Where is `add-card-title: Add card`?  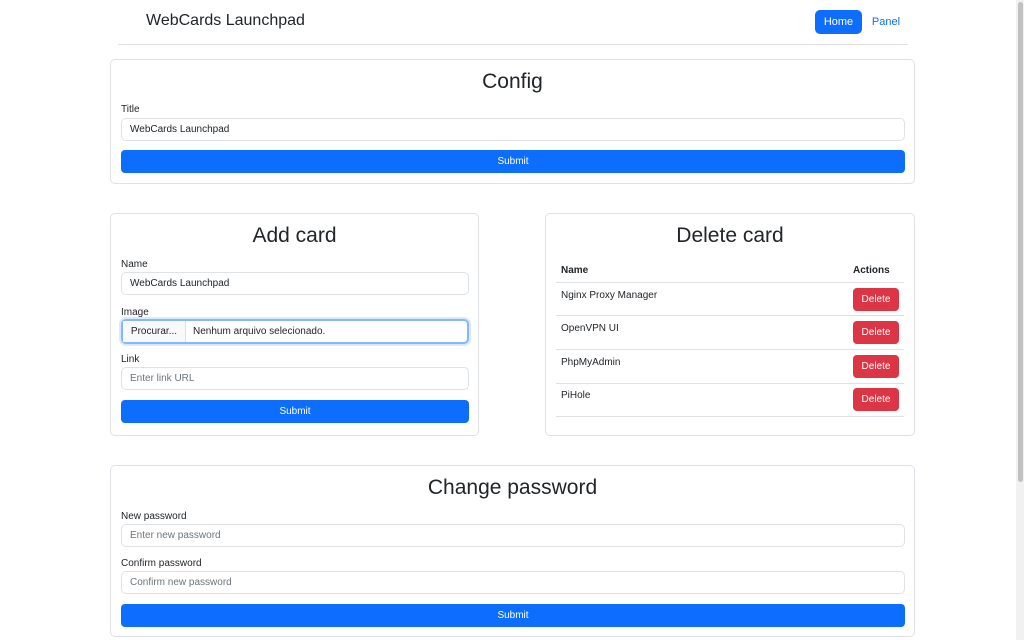
add-card-title: Add card is located at coordinates (294, 235).